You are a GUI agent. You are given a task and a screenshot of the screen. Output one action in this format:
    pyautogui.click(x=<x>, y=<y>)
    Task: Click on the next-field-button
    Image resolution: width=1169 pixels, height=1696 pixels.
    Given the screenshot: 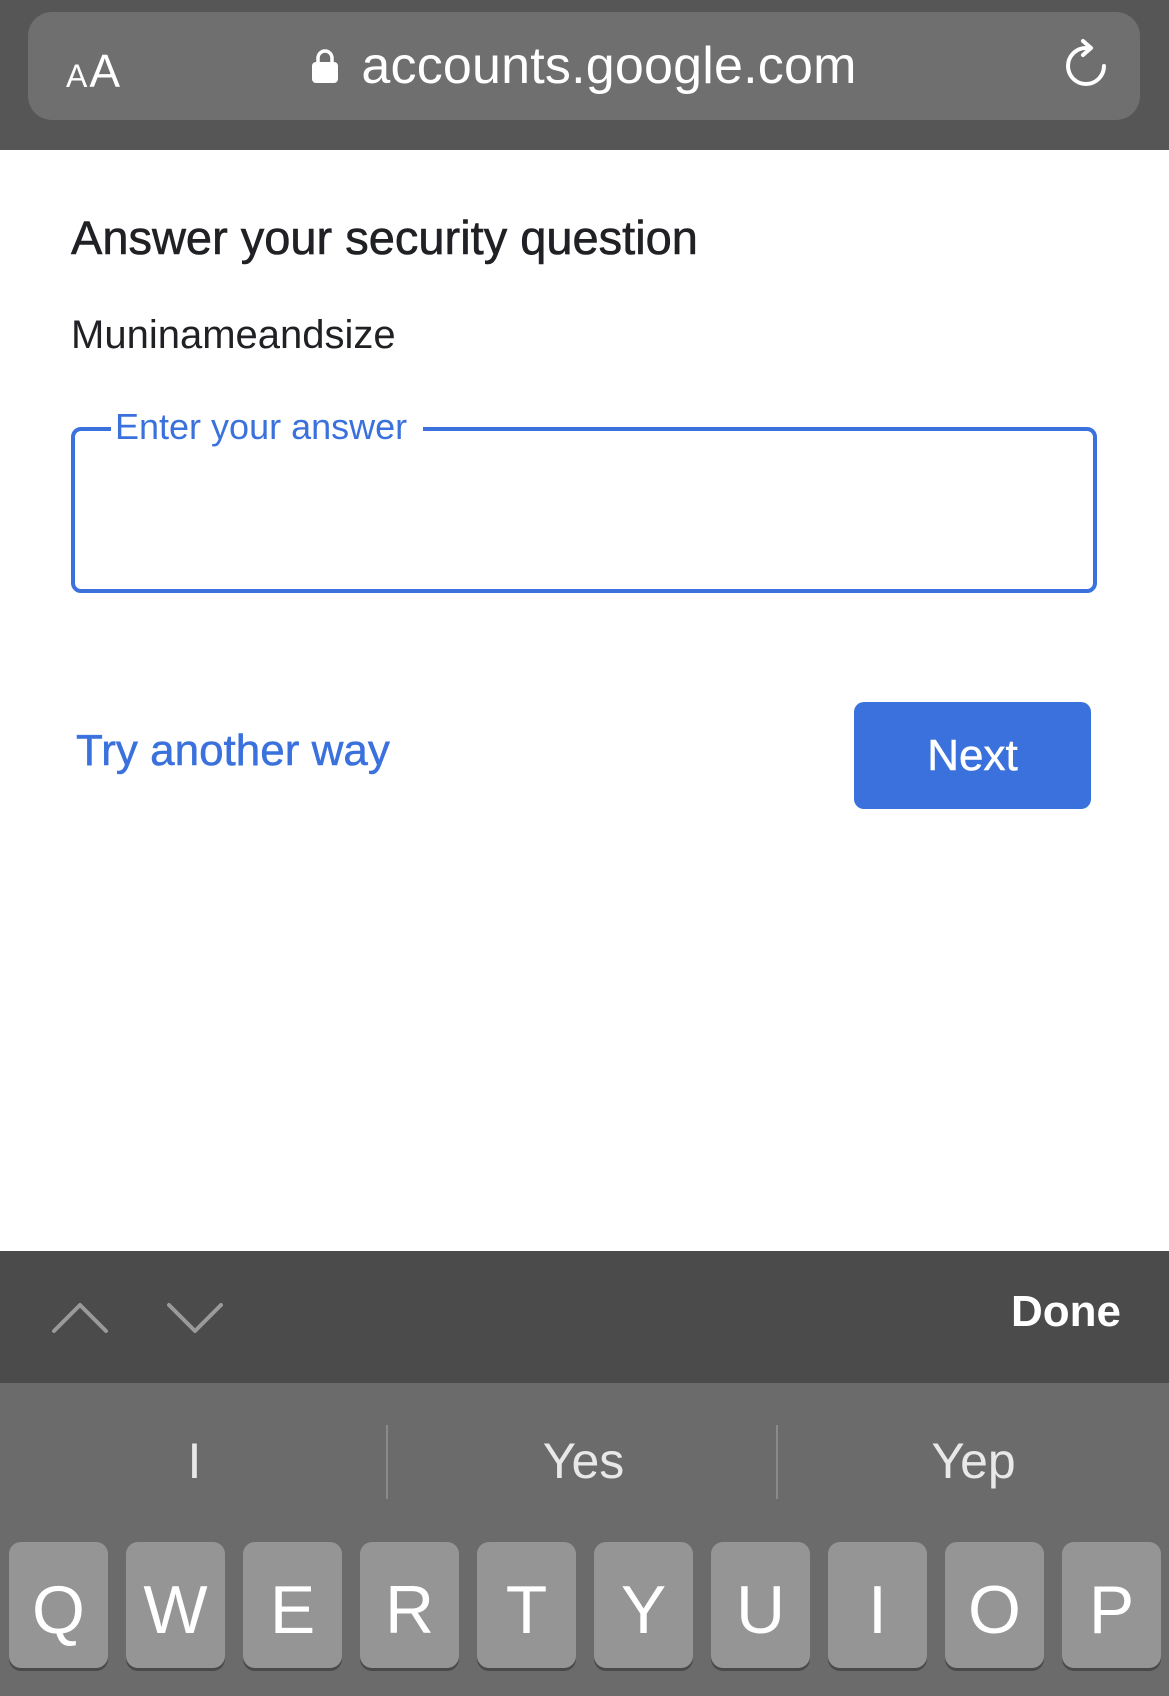 What is the action you would take?
    pyautogui.click(x=195, y=1317)
    